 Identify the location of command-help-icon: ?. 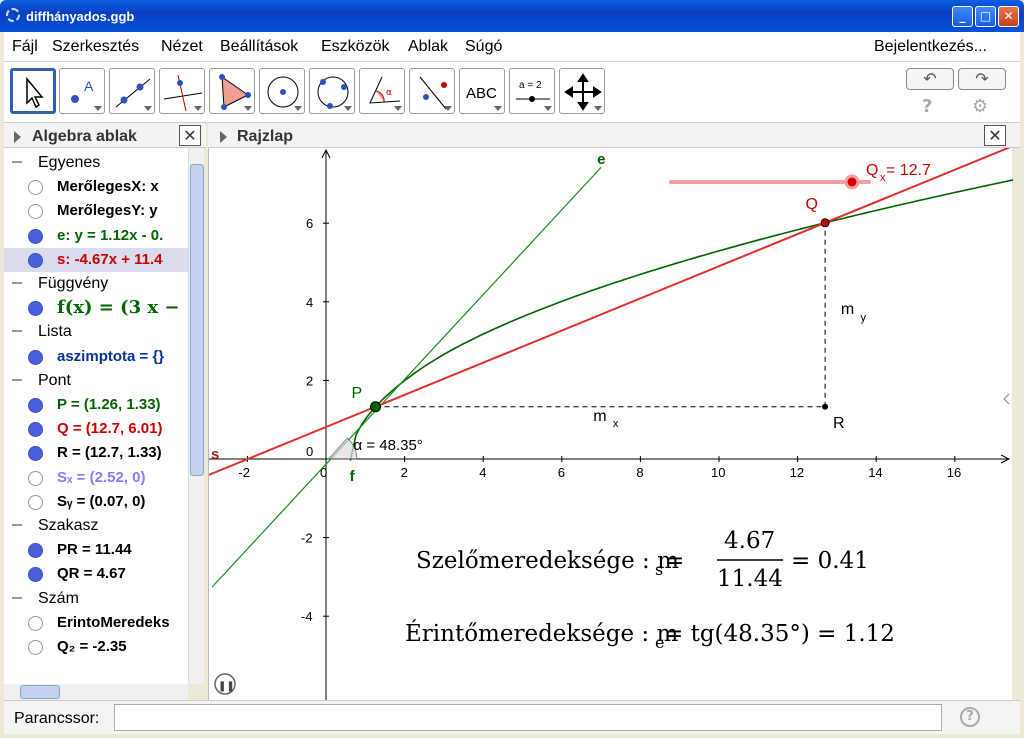
(970, 717).